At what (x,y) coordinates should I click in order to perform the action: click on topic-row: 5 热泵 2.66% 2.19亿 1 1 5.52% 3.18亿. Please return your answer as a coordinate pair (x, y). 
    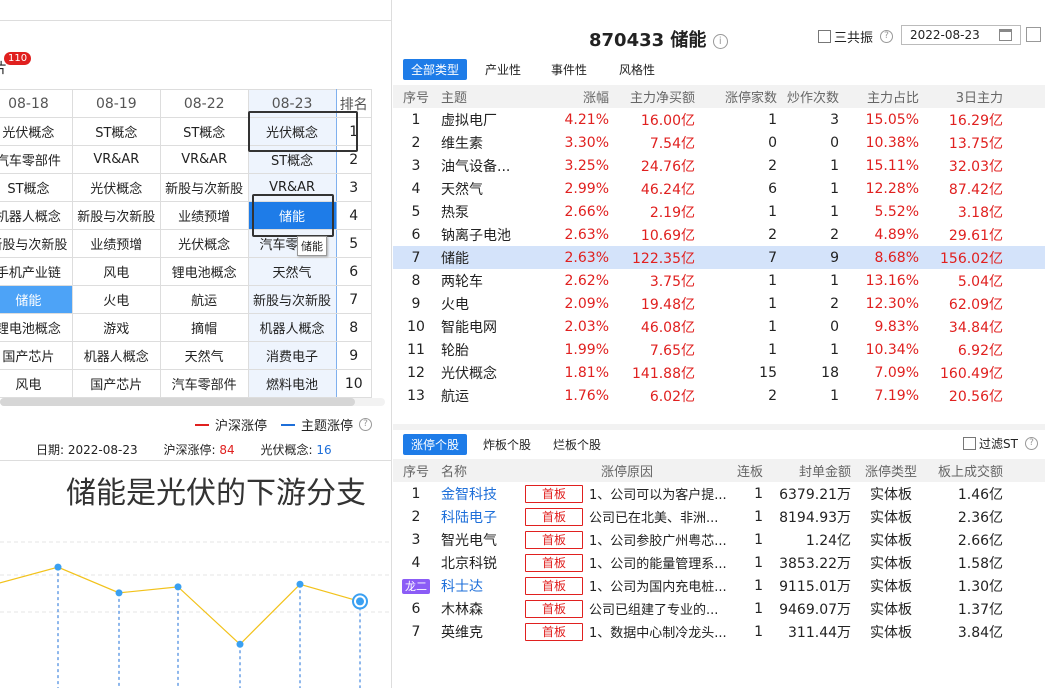
    Looking at the image, I should click on (719, 211).